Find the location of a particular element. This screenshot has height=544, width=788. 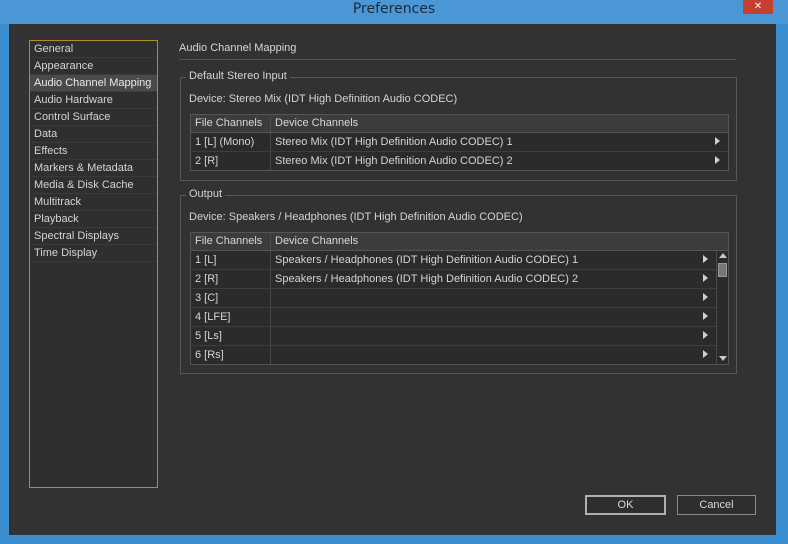

sidebar-item-spectral-displays: Spectral Displays is located at coordinates (93, 236).